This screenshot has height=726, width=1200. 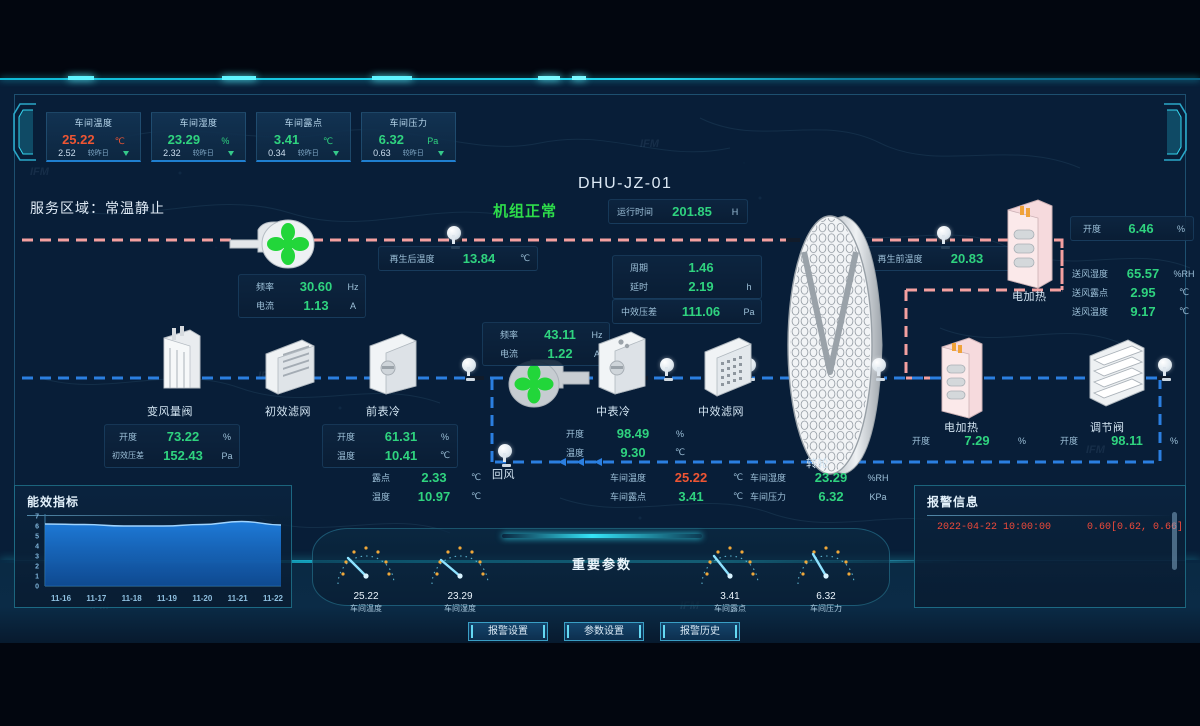 I want to click on pre-filter-icon, so click(x=289, y=367).